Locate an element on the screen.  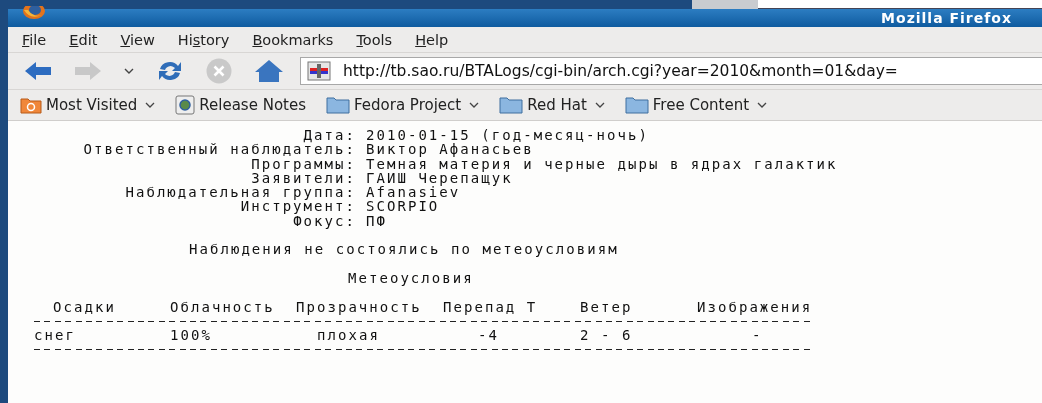
bookmark-item: Release Notes is located at coordinates (240, 105).